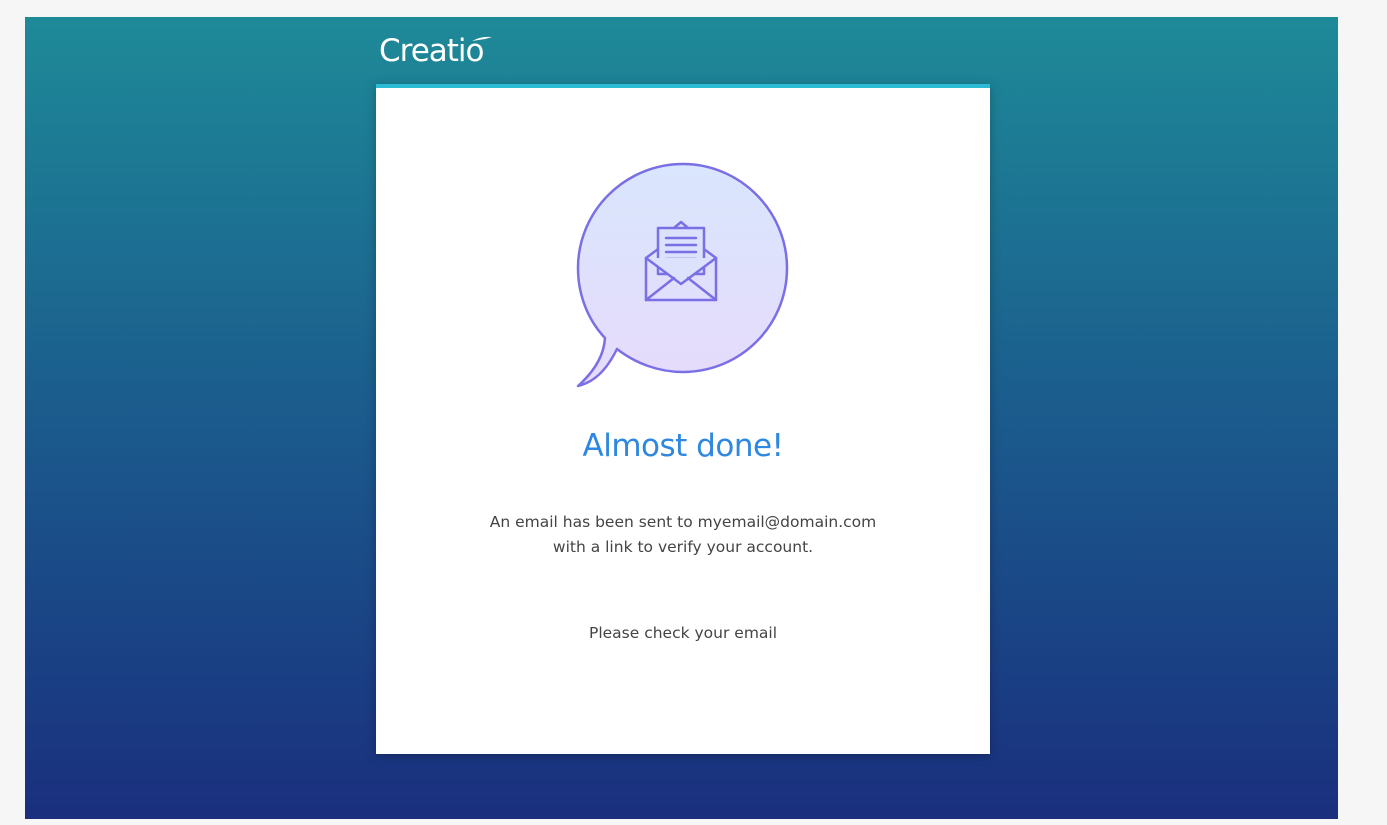 The image size is (1387, 825). What do you see at coordinates (482, 38) in the screenshot?
I see `logo-swoosh-icon` at bounding box center [482, 38].